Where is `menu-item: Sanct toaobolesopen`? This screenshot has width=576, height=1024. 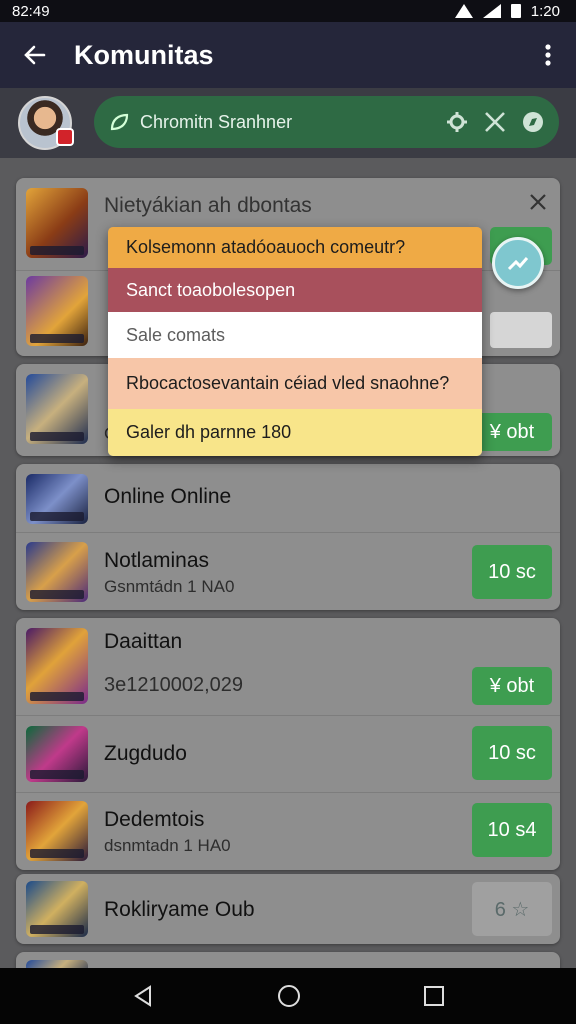
menu-item: Sanct toaobolesopen is located at coordinates (295, 290).